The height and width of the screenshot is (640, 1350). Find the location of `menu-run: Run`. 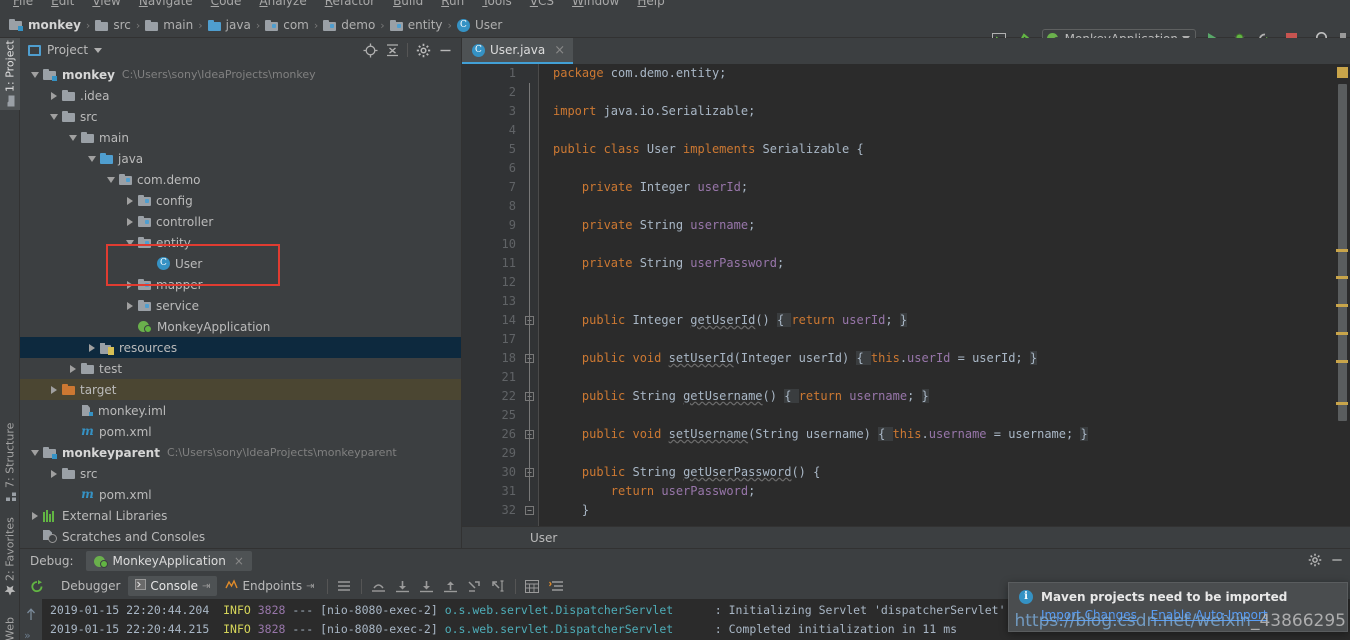

menu-run: Run is located at coordinates (452, 4).